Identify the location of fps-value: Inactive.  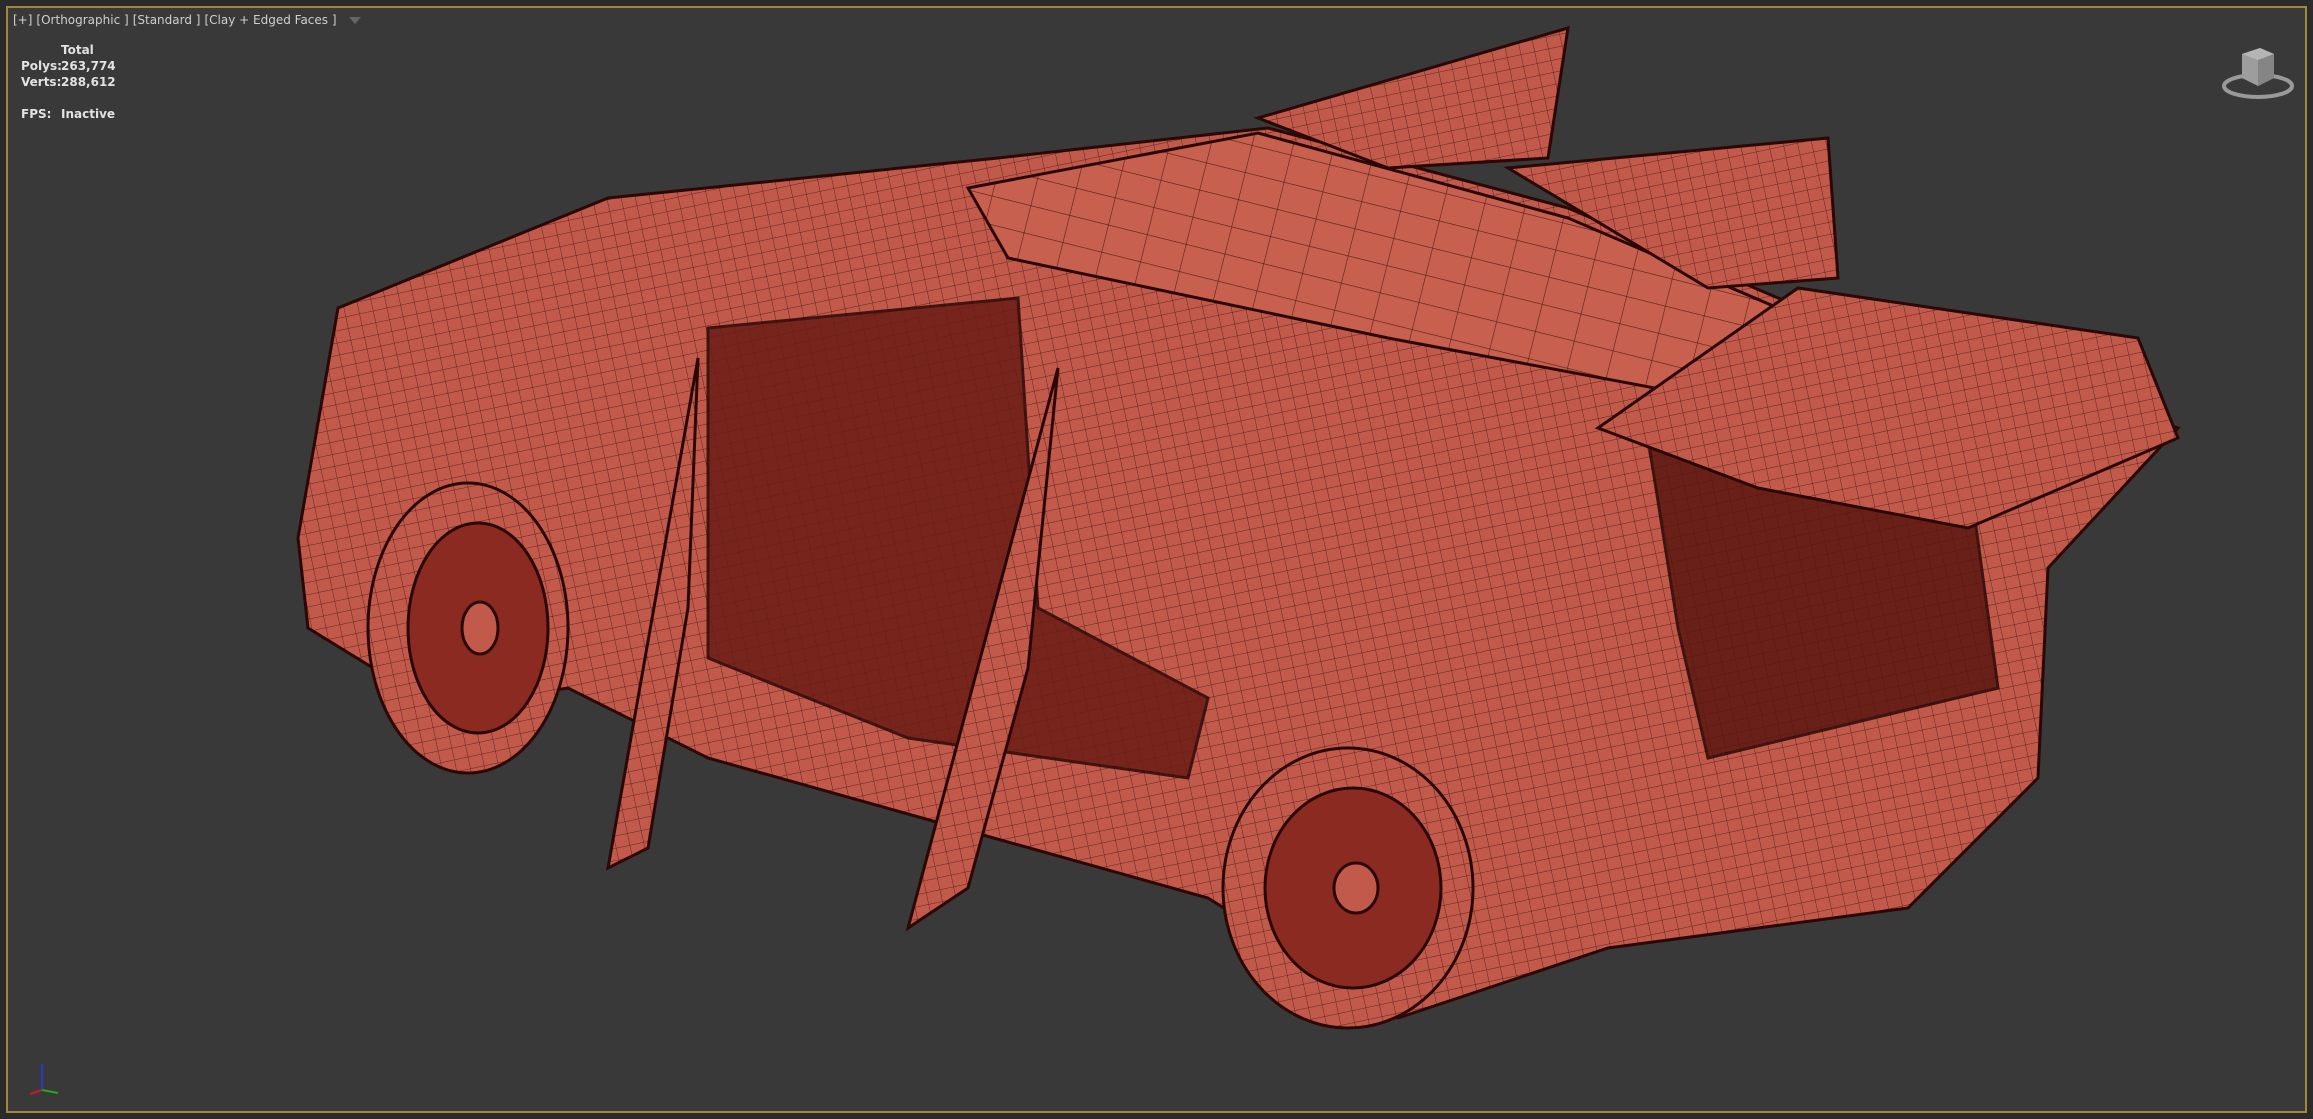
(88, 114).